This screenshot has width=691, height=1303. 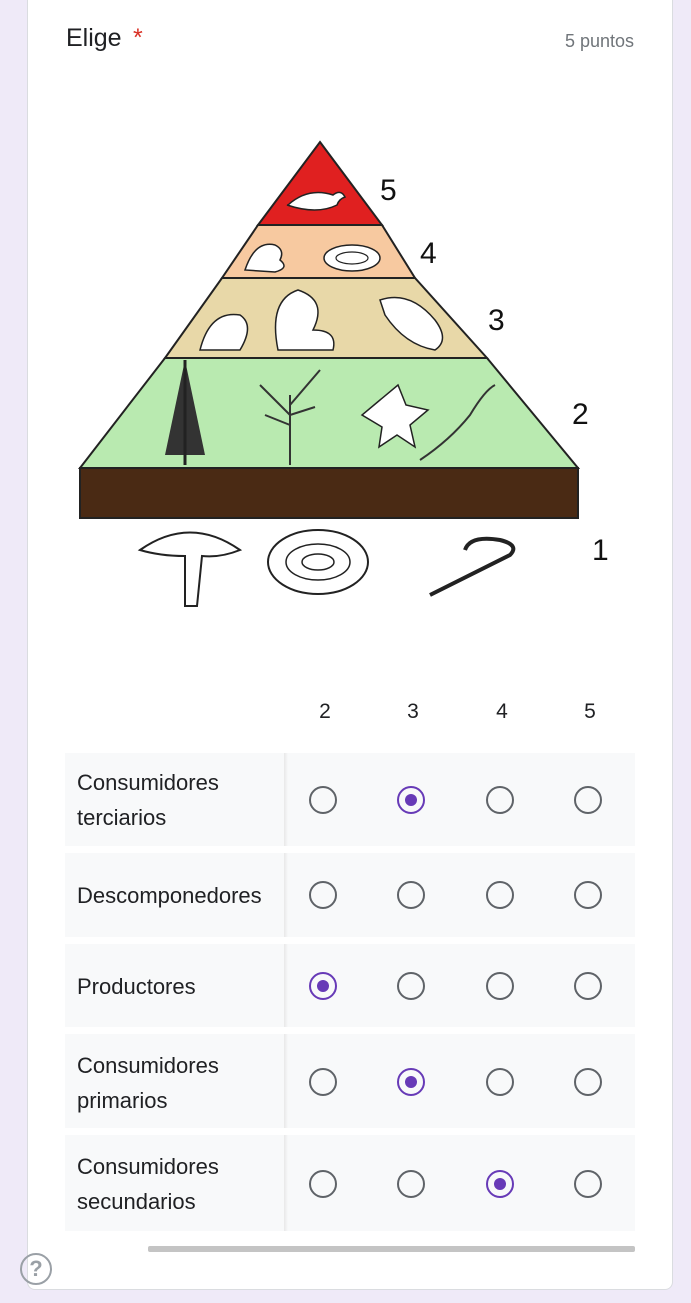 What do you see at coordinates (496, 320) in the screenshot?
I see `level-label-3: 3` at bounding box center [496, 320].